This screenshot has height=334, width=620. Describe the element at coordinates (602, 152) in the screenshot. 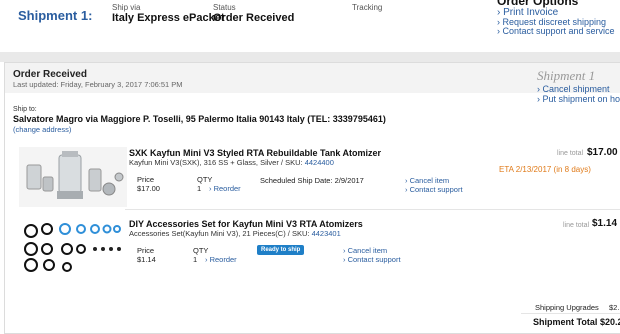

I see `item-1-line-total: $17.00` at that location.